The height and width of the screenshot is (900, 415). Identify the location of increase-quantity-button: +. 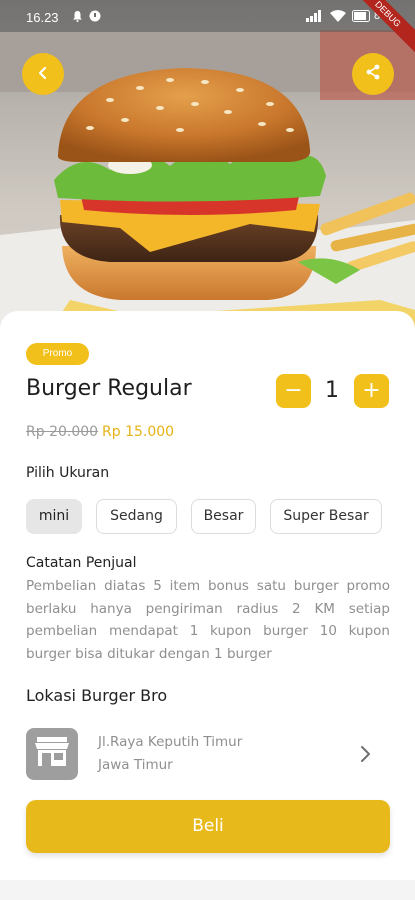
(371, 391).